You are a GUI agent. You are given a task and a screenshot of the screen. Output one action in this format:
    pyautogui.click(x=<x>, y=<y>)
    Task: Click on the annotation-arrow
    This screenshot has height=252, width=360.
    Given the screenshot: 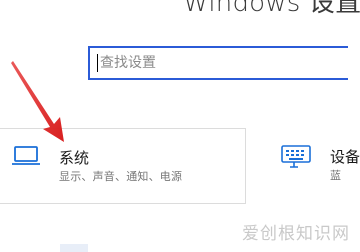 What is the action you would take?
    pyautogui.click(x=37, y=101)
    